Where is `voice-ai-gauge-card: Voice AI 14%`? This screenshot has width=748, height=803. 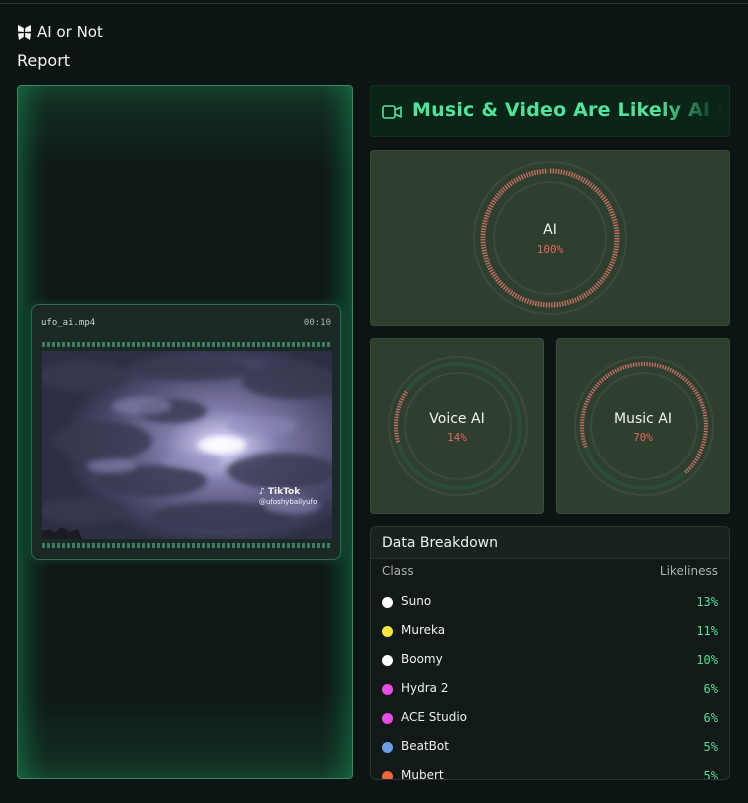 voice-ai-gauge-card: Voice AI 14% is located at coordinates (457, 426).